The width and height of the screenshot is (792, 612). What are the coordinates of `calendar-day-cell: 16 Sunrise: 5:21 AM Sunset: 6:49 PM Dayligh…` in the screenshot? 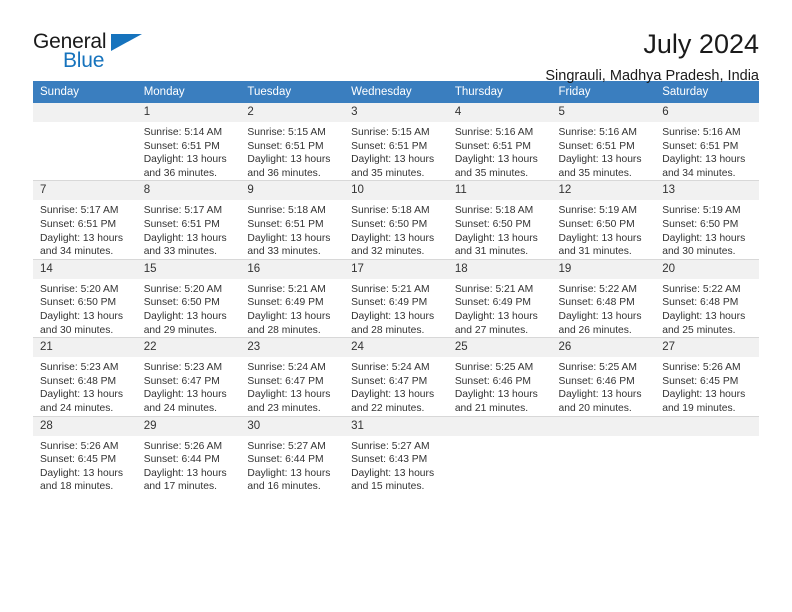 It's located at (292, 298).